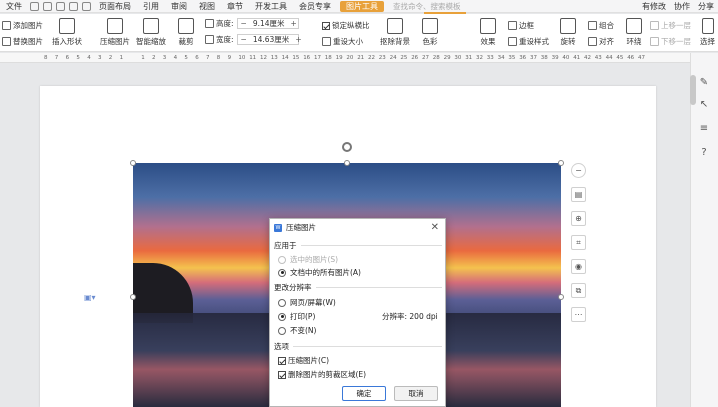 The image size is (718, 407). Describe the element at coordinates (704, 83) in the screenshot. I see `edit-icon: ✎` at that location.